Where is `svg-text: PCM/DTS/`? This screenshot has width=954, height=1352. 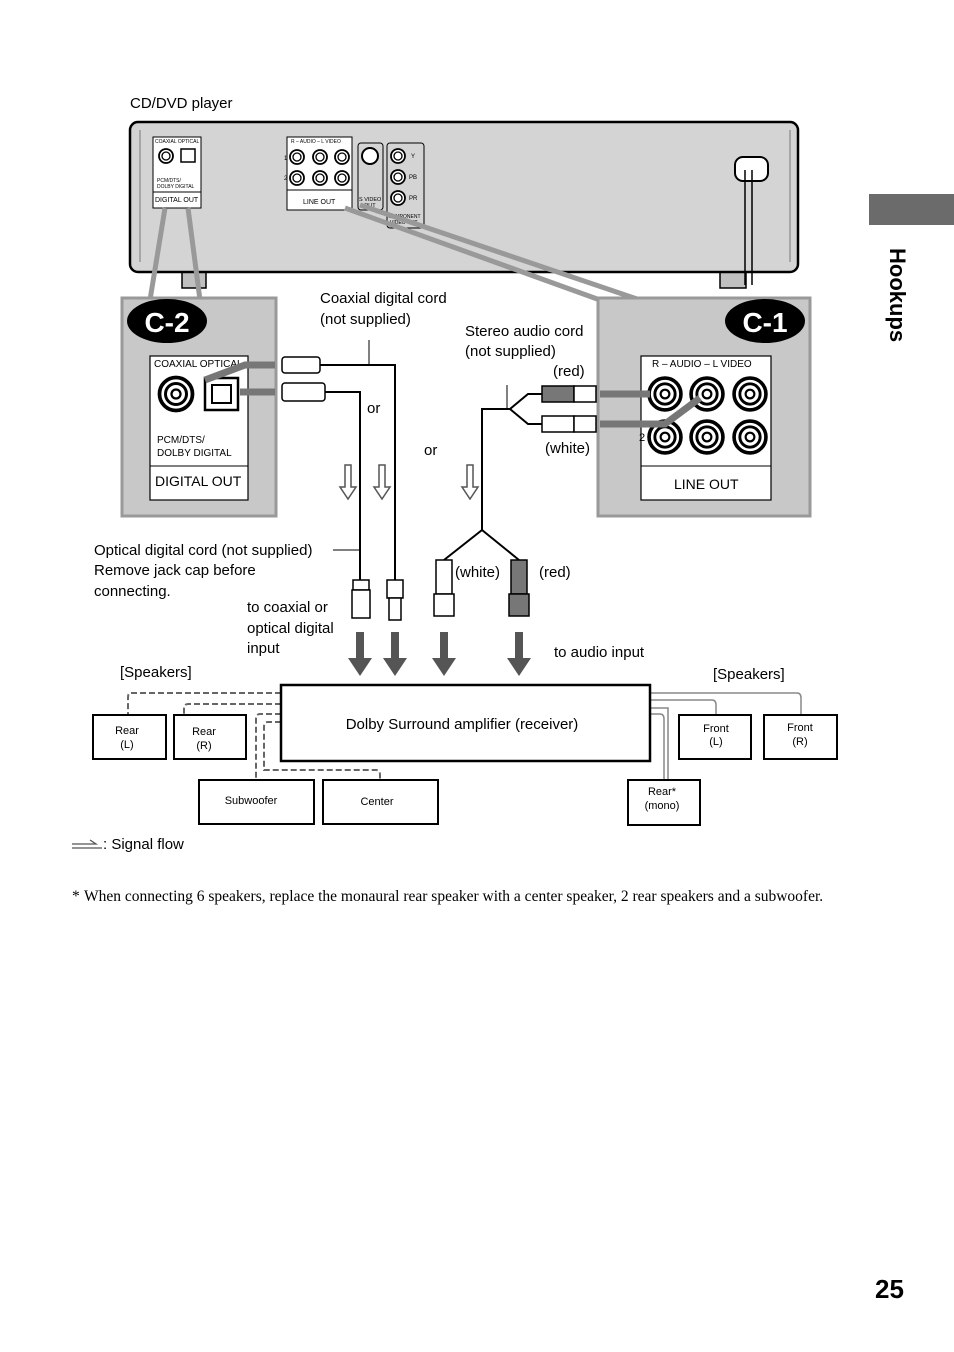
svg-text: PCM/DTS/ is located at coordinates (181, 440).